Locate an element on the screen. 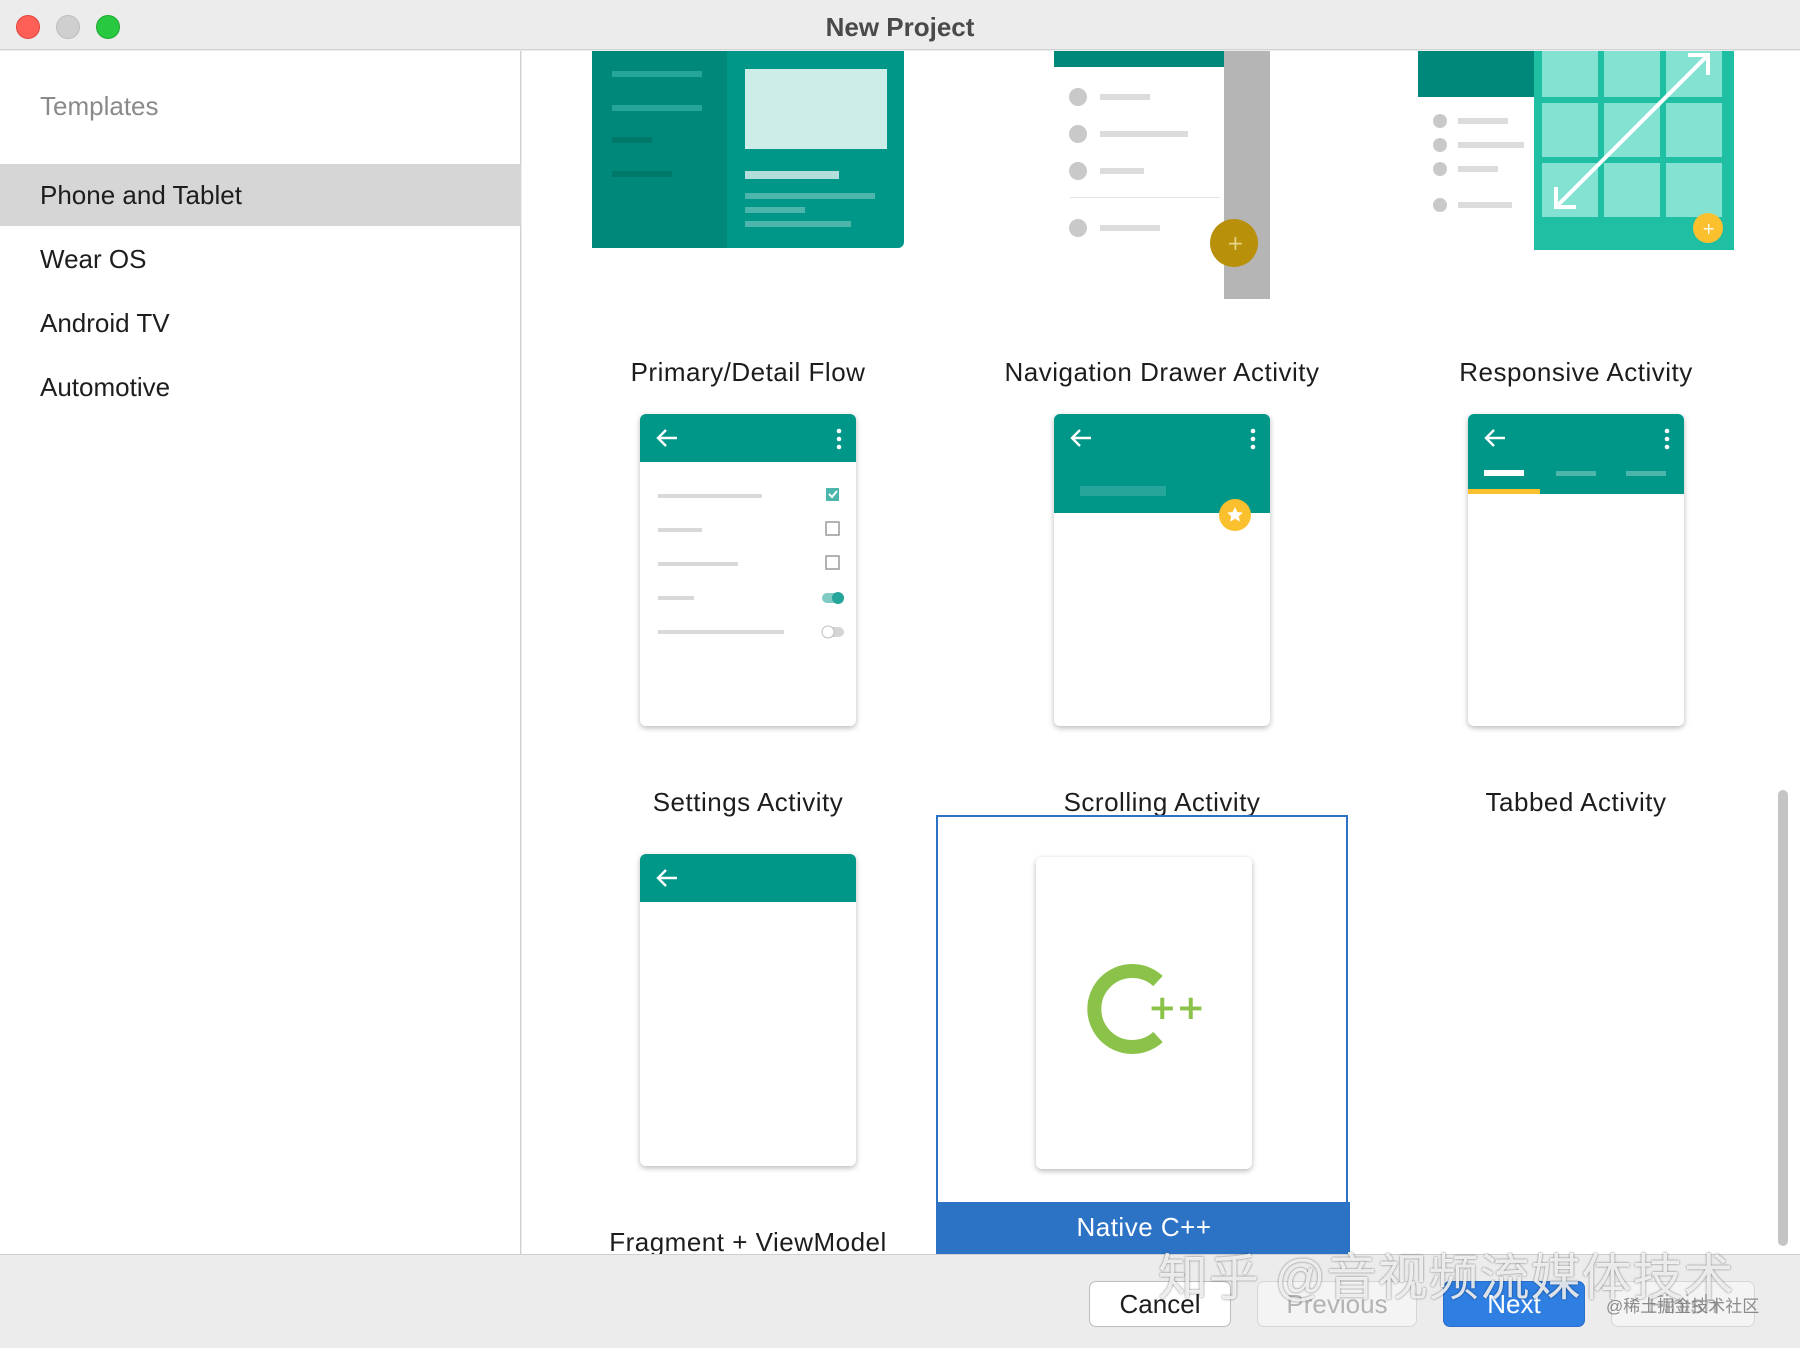 The image size is (1800, 1348). template-label: Responsive Activity is located at coordinates (1576, 372).